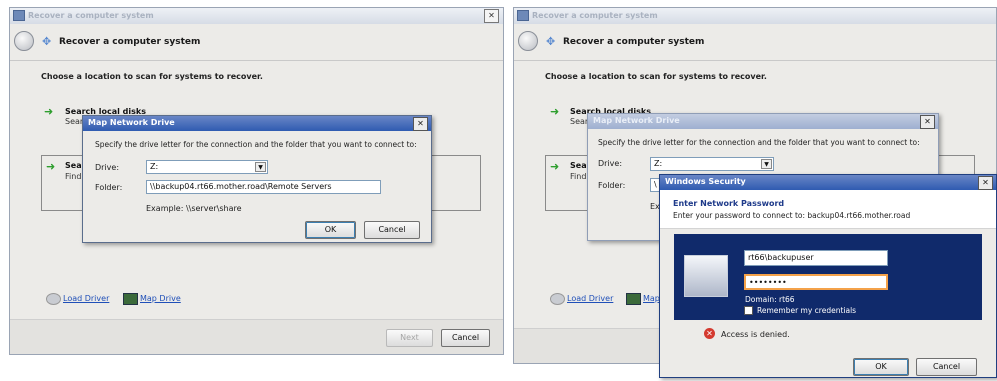 The height and width of the screenshot is (381, 997). I want to click on password-input: ••••••••, so click(816, 282).